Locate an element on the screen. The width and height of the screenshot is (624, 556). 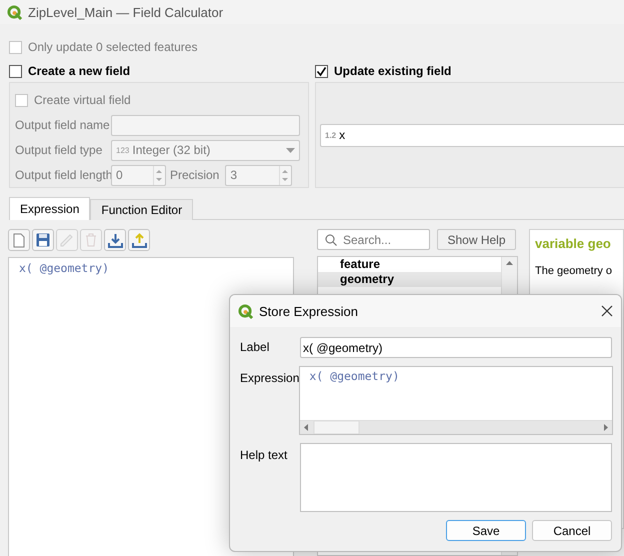
field-type-dropdown: 123 Integer (32 bit) is located at coordinates (205, 150).